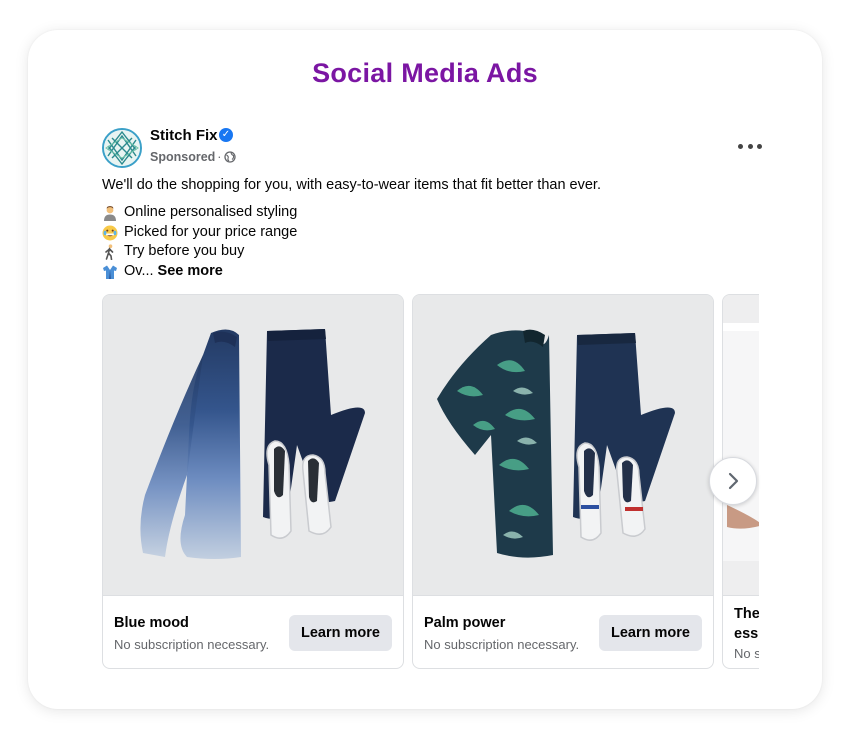 This screenshot has height=740, width=850. Describe the element at coordinates (211, 212) in the screenshot. I see `bullet-text: Online personalised styling` at that location.